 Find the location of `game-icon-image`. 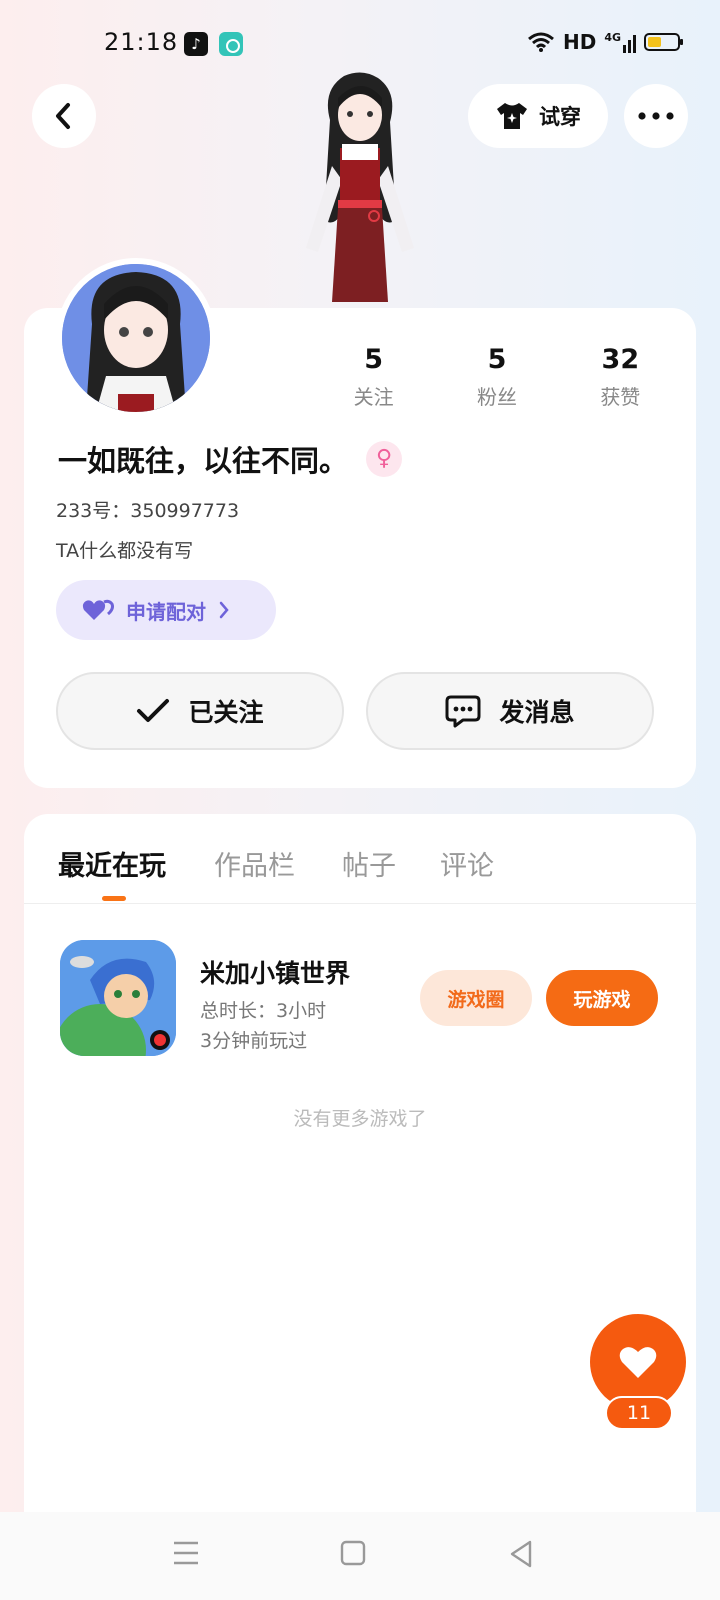

game-icon-image is located at coordinates (118, 998).